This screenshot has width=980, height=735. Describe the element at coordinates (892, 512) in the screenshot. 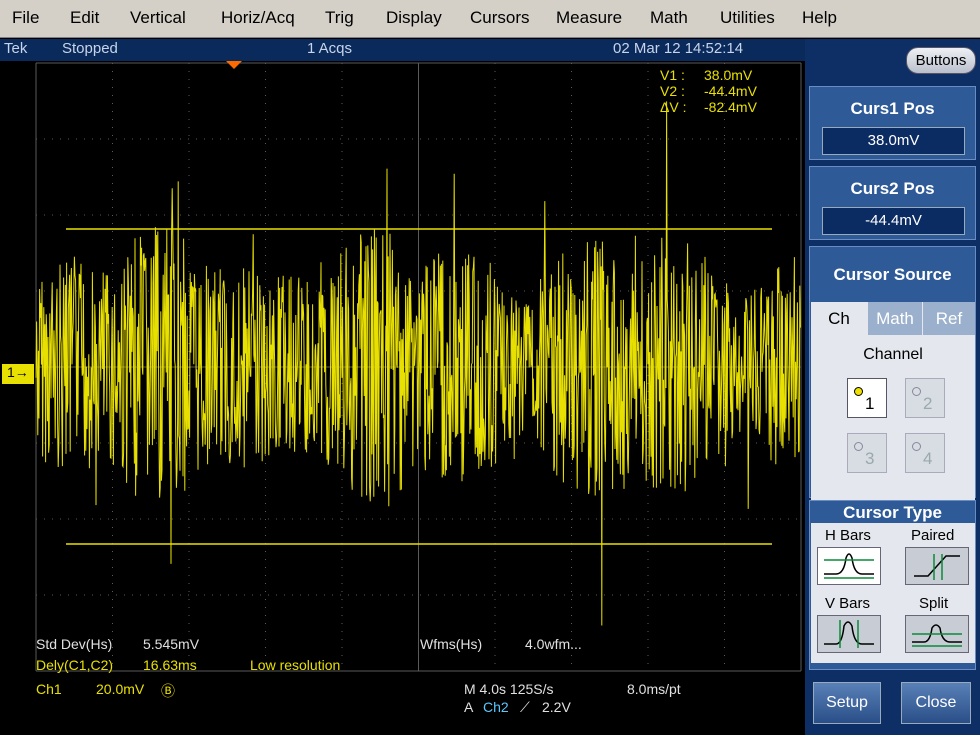

I see `cursor-type-title: Cursor Type` at that location.